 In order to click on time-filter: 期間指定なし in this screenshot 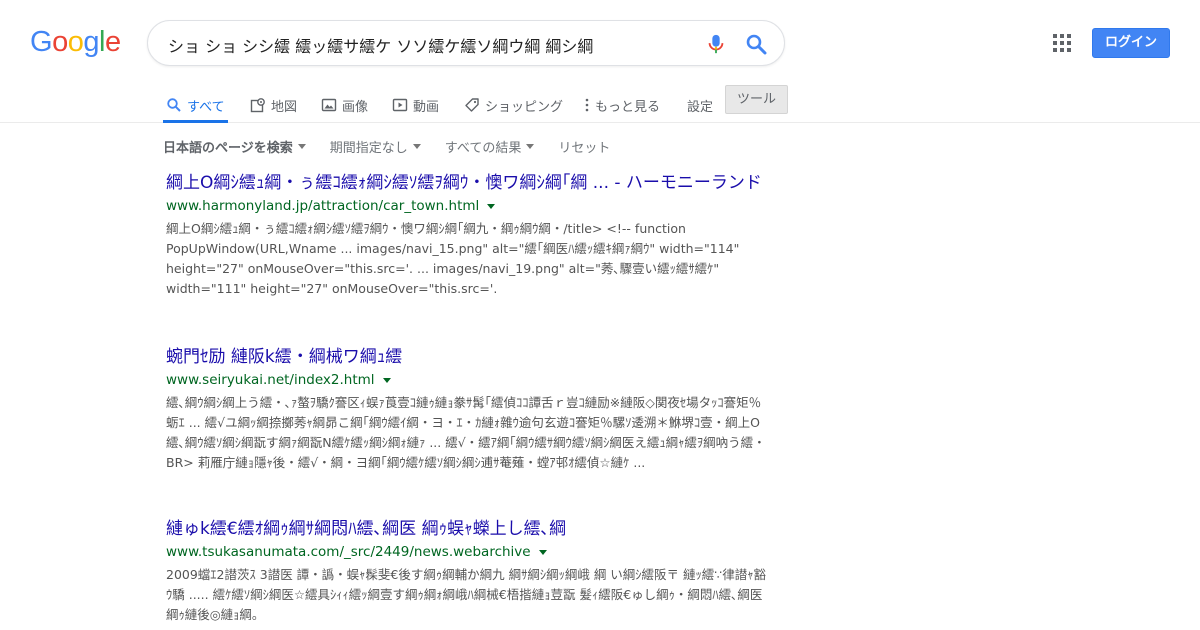, I will do `click(375, 146)`.